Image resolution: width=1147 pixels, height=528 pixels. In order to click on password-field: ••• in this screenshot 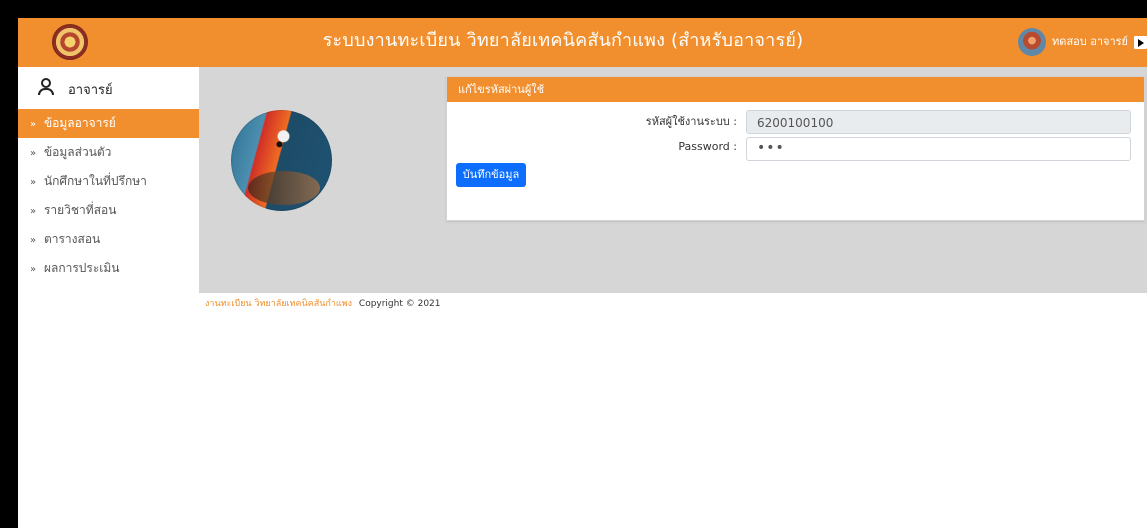, I will do `click(938, 149)`.